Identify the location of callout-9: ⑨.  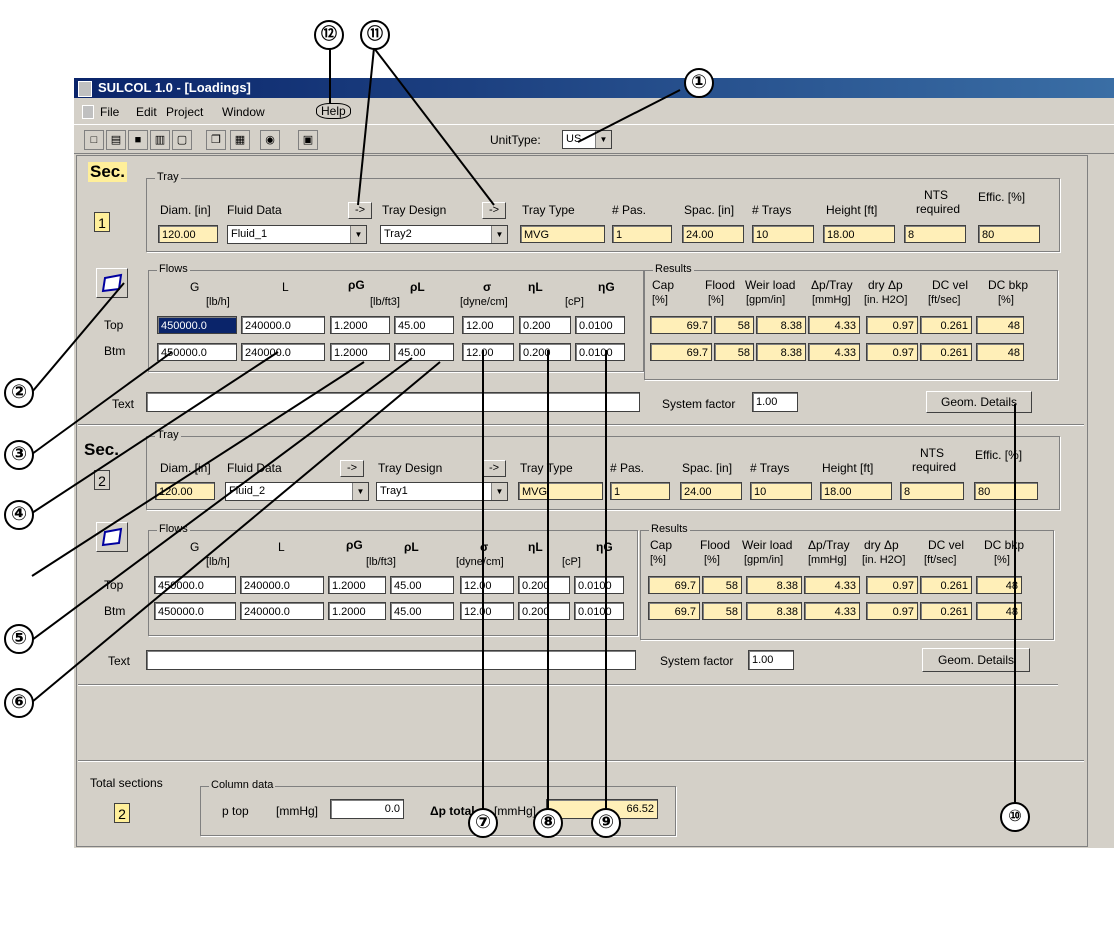
(606, 823).